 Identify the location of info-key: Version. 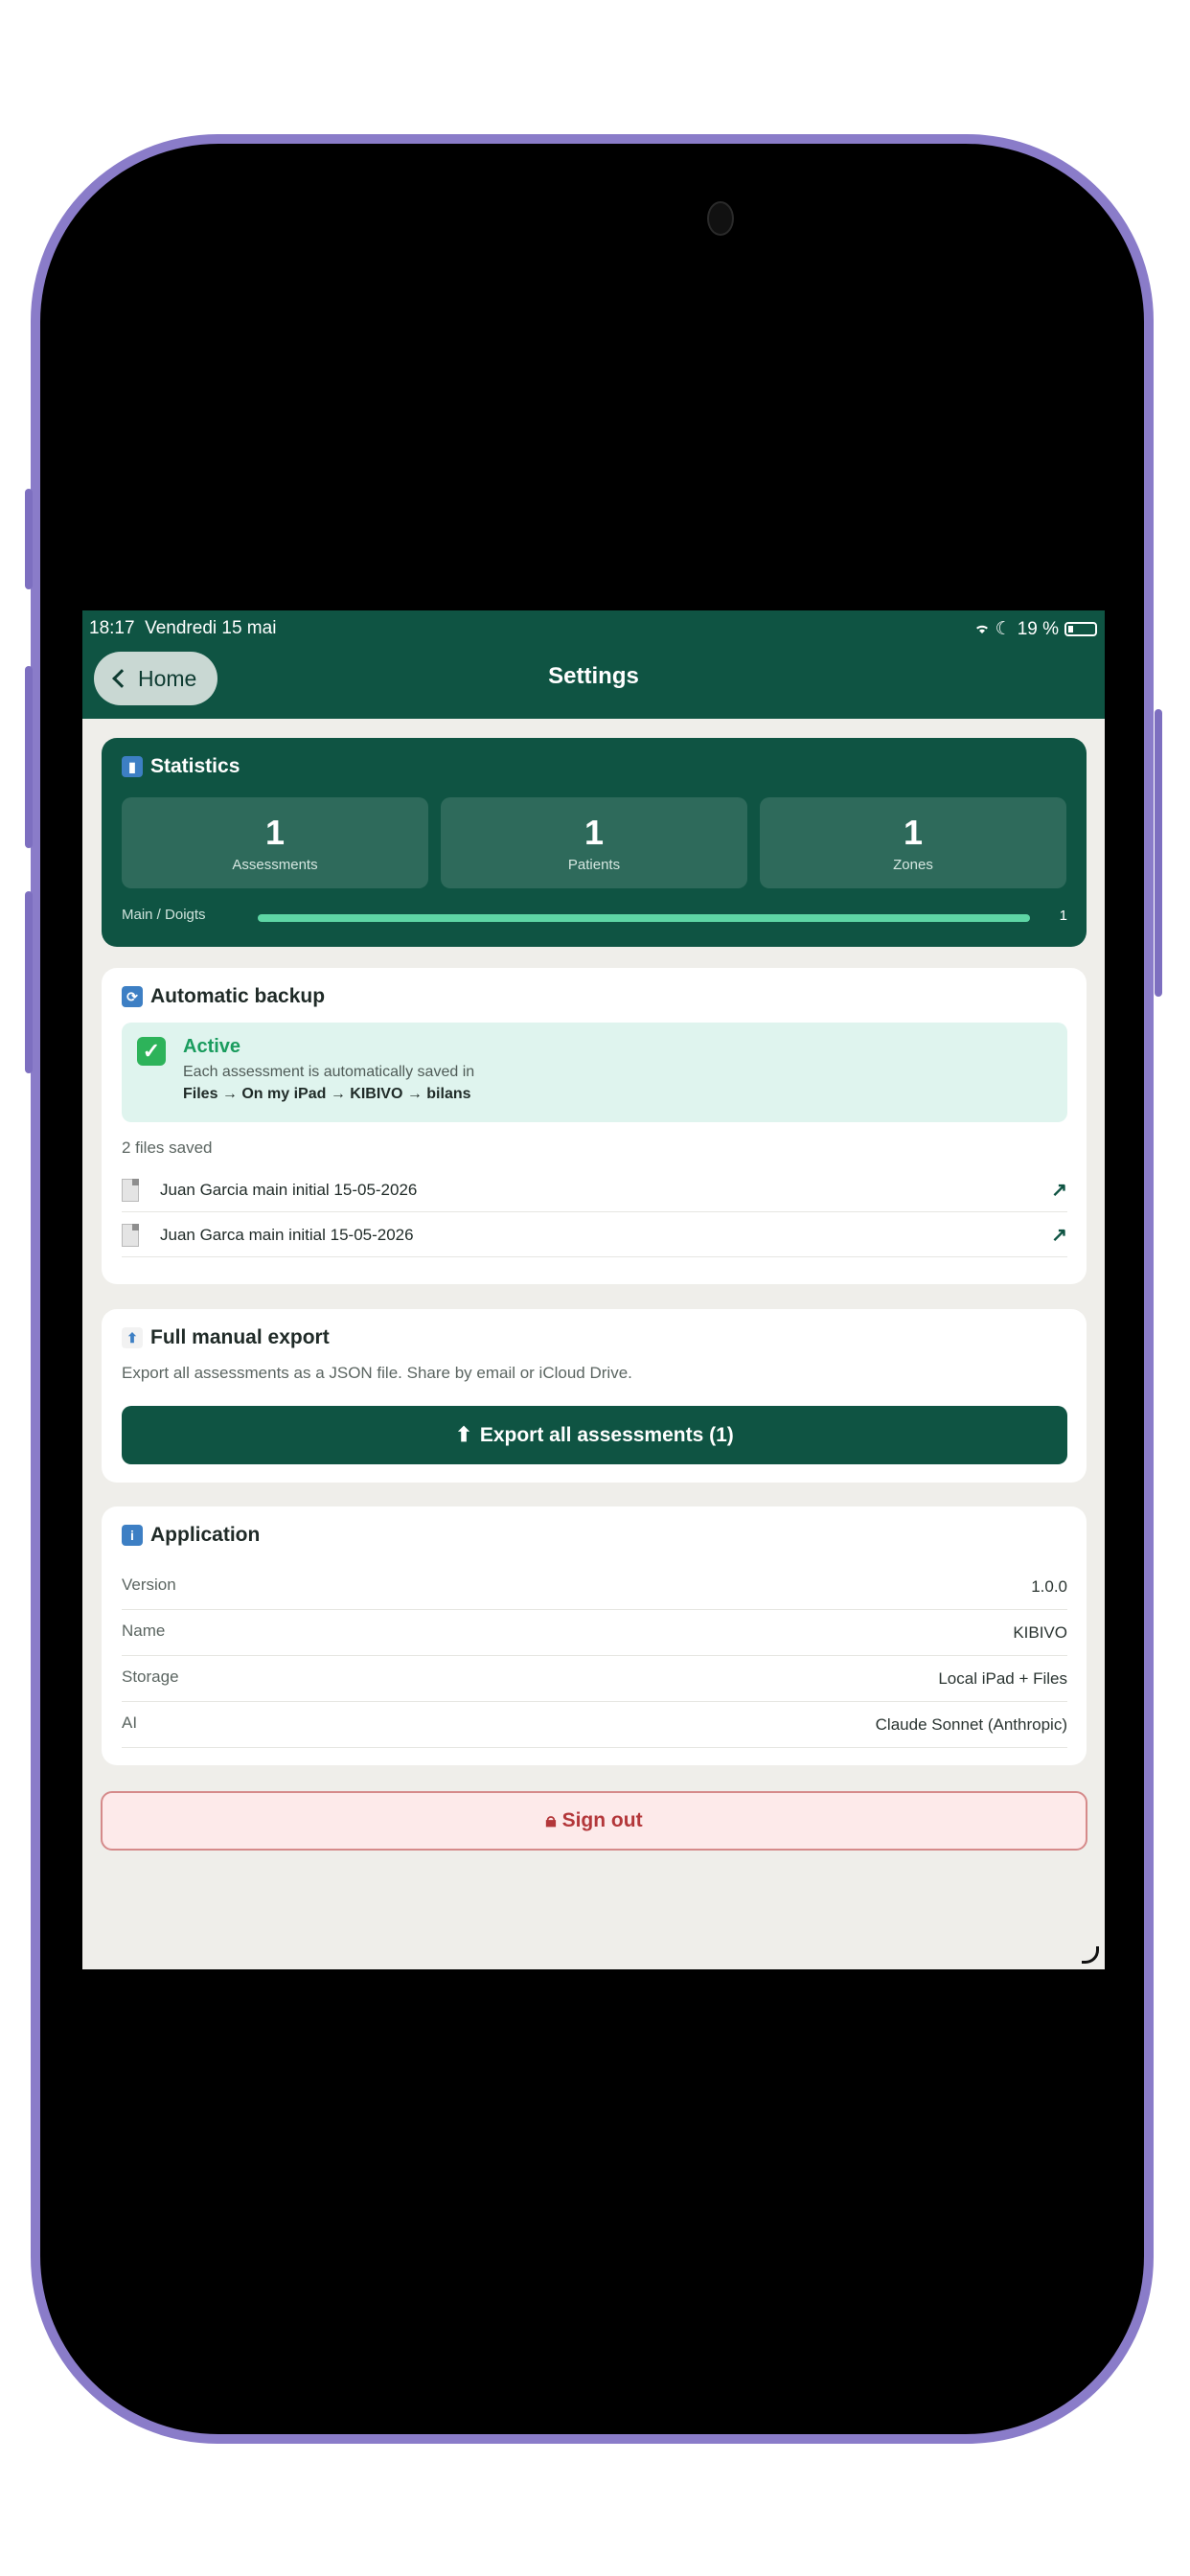
(149, 1585).